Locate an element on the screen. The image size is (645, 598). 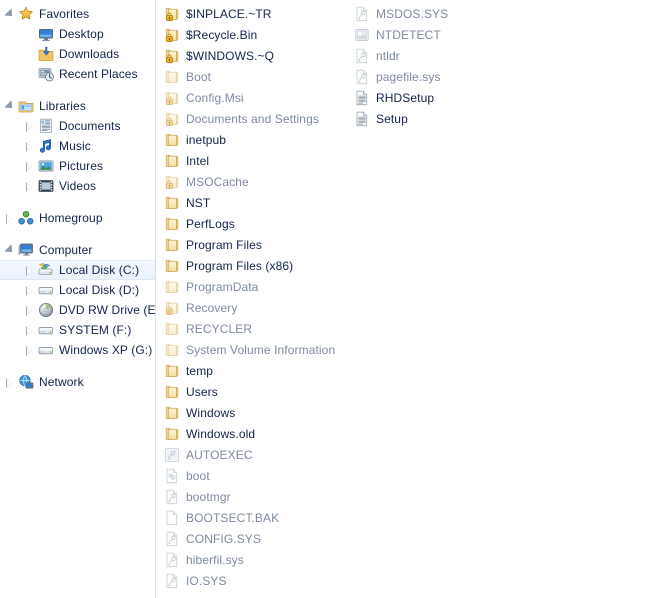
folder-icon is located at coordinates (172, 287).